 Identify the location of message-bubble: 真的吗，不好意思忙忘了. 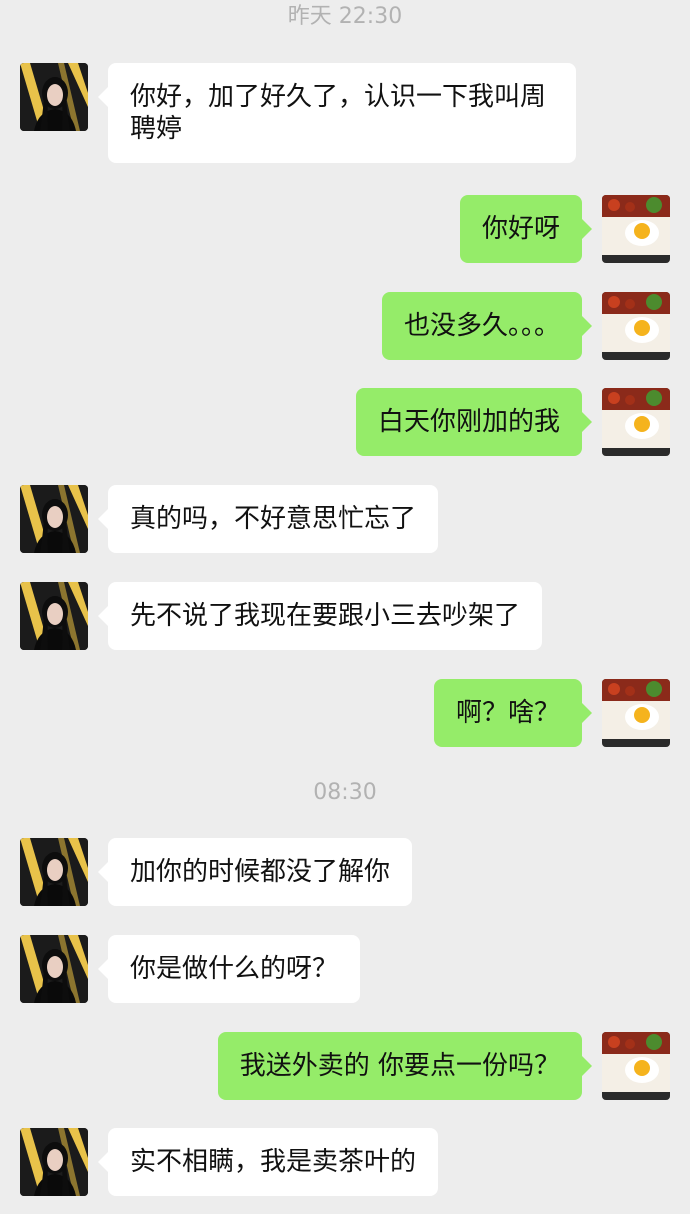
(268, 519).